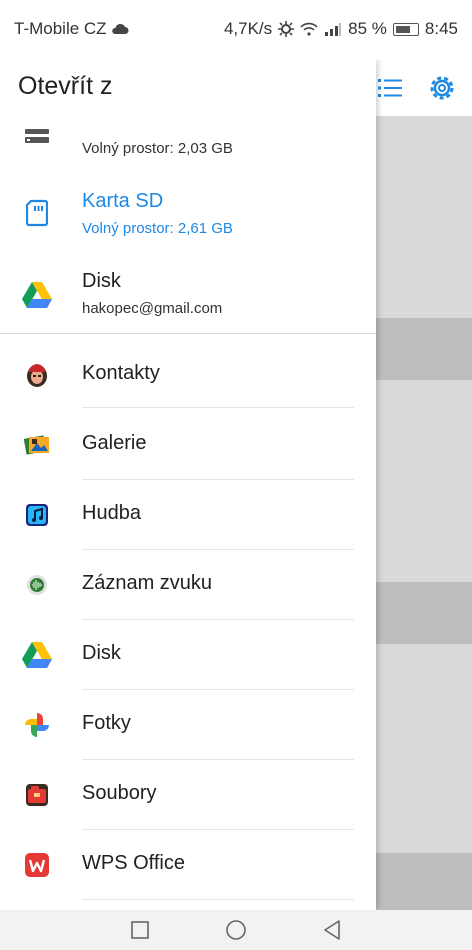 The width and height of the screenshot is (472, 950). I want to click on gallery-icon, so click(37, 445).